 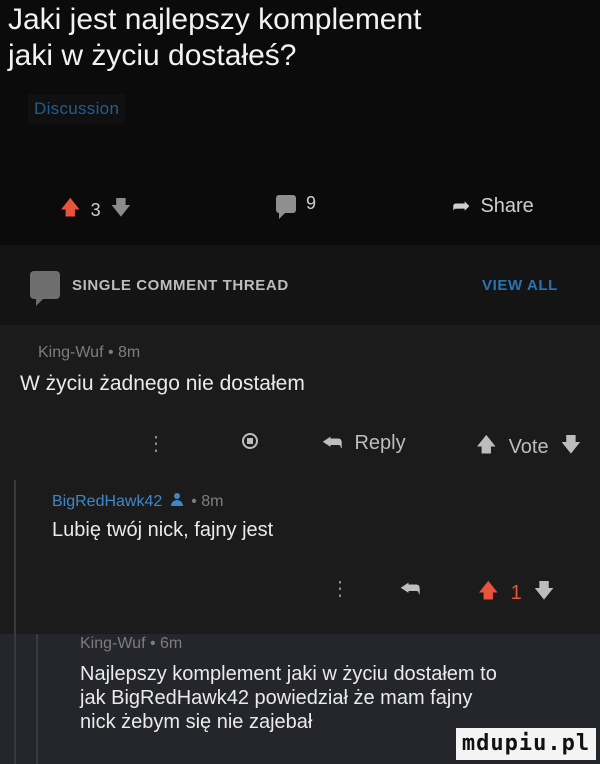 What do you see at coordinates (152, 55) in the screenshot?
I see `post-title-line2: jaki w życiu dostałeś?` at bounding box center [152, 55].